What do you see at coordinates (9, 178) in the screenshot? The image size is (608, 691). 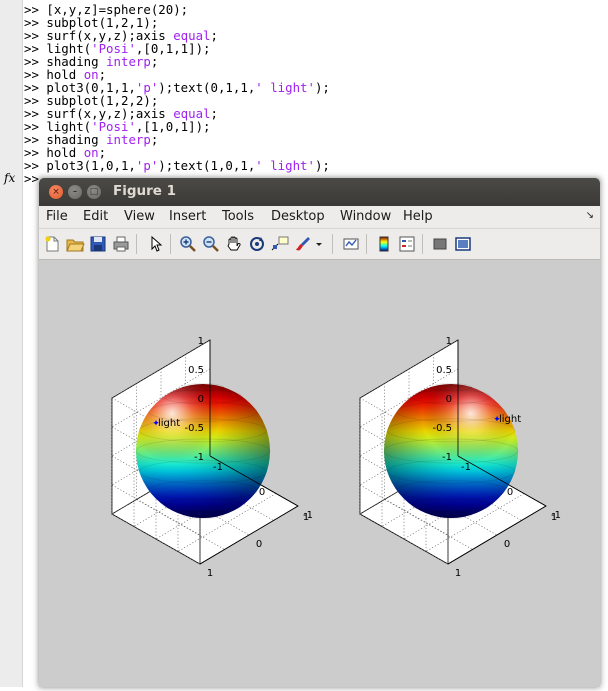 I see `function-browser-icon: fx` at bounding box center [9, 178].